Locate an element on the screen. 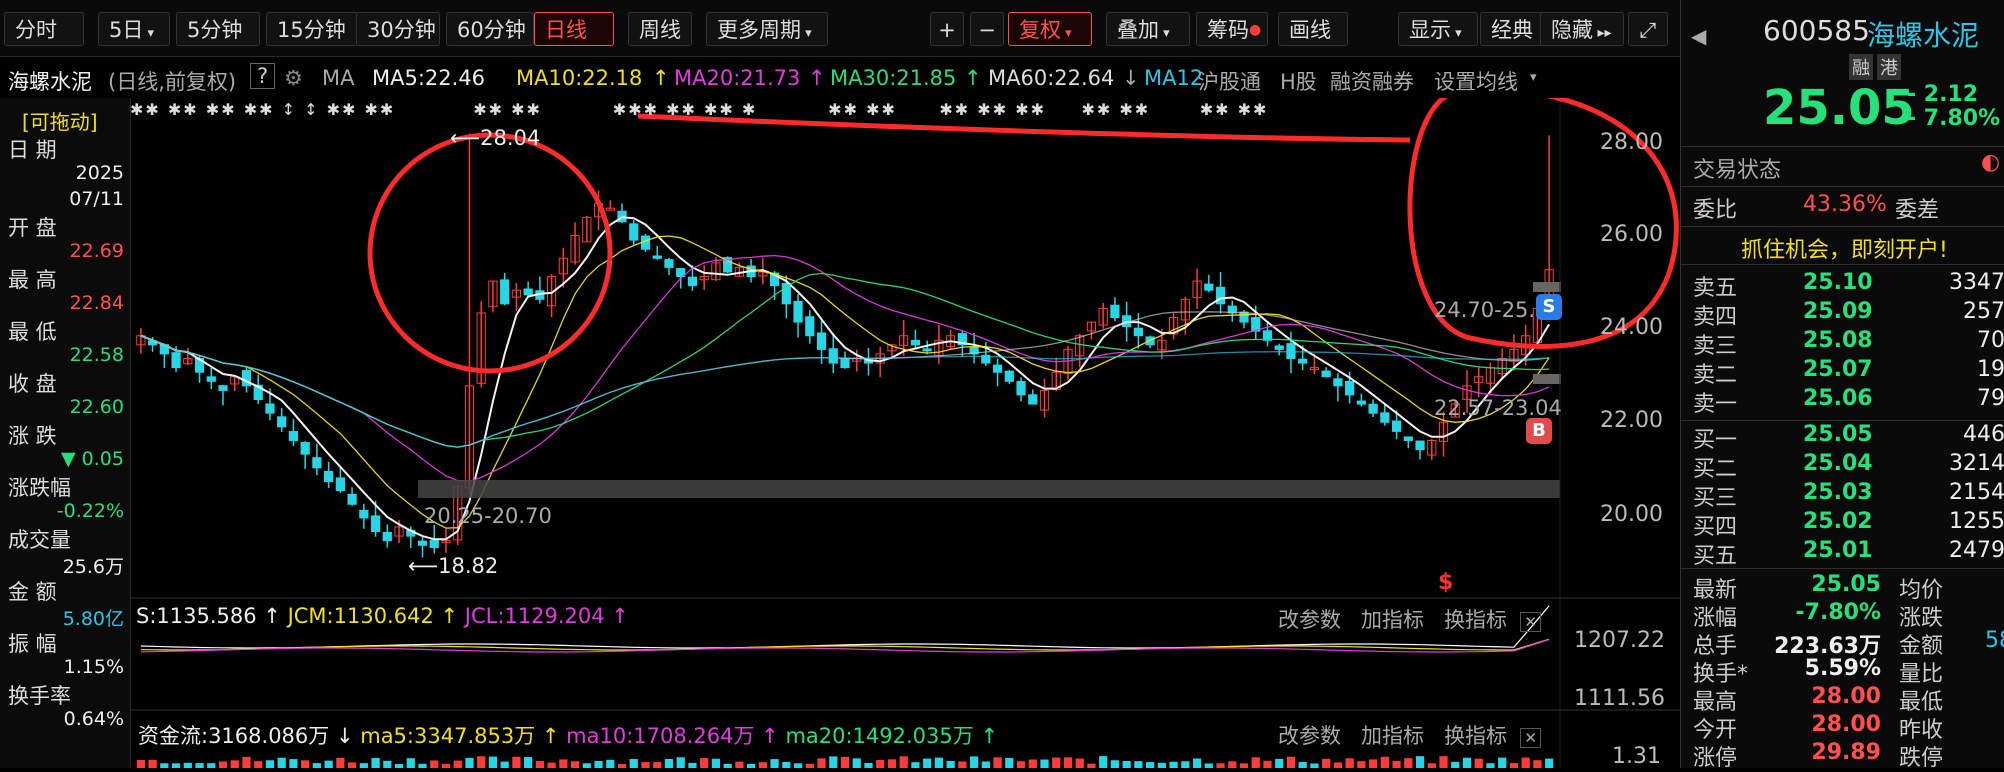  help-button: ? is located at coordinates (263, 76).